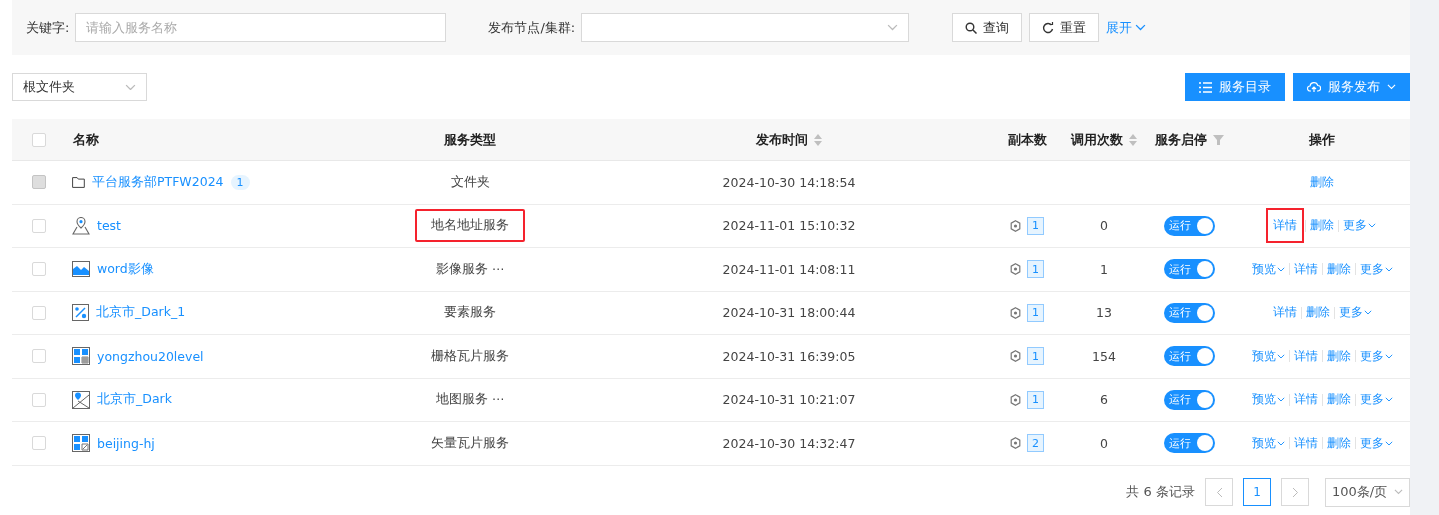  I want to click on filter-icon, so click(1218, 139).